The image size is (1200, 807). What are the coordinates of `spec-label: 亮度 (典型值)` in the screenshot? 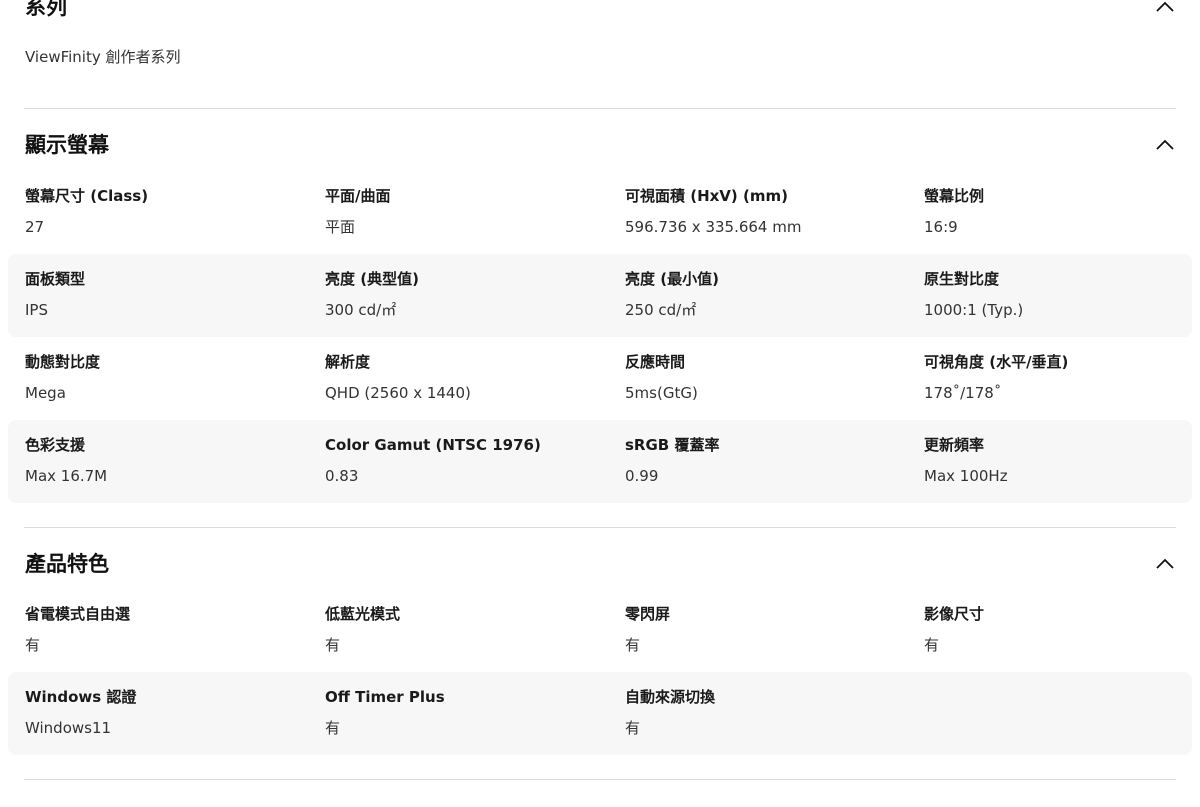 It's located at (372, 279).